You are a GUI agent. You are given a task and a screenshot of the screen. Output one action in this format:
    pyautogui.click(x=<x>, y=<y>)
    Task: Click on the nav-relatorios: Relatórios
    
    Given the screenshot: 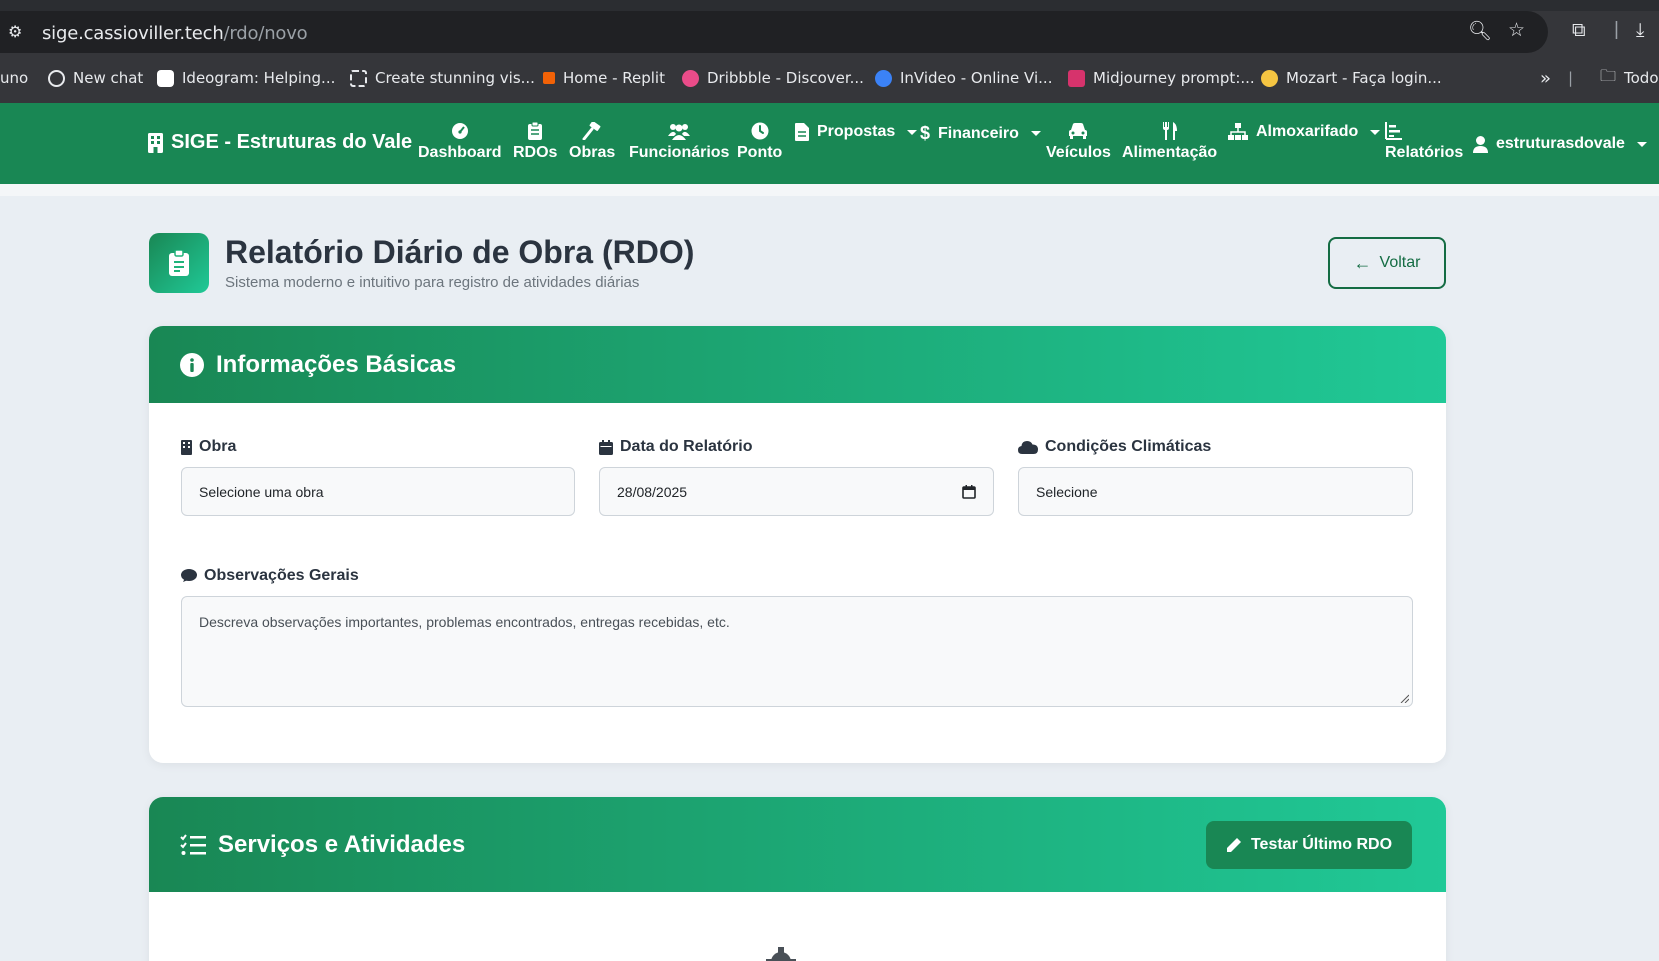 What is the action you would take?
    pyautogui.click(x=1424, y=142)
    